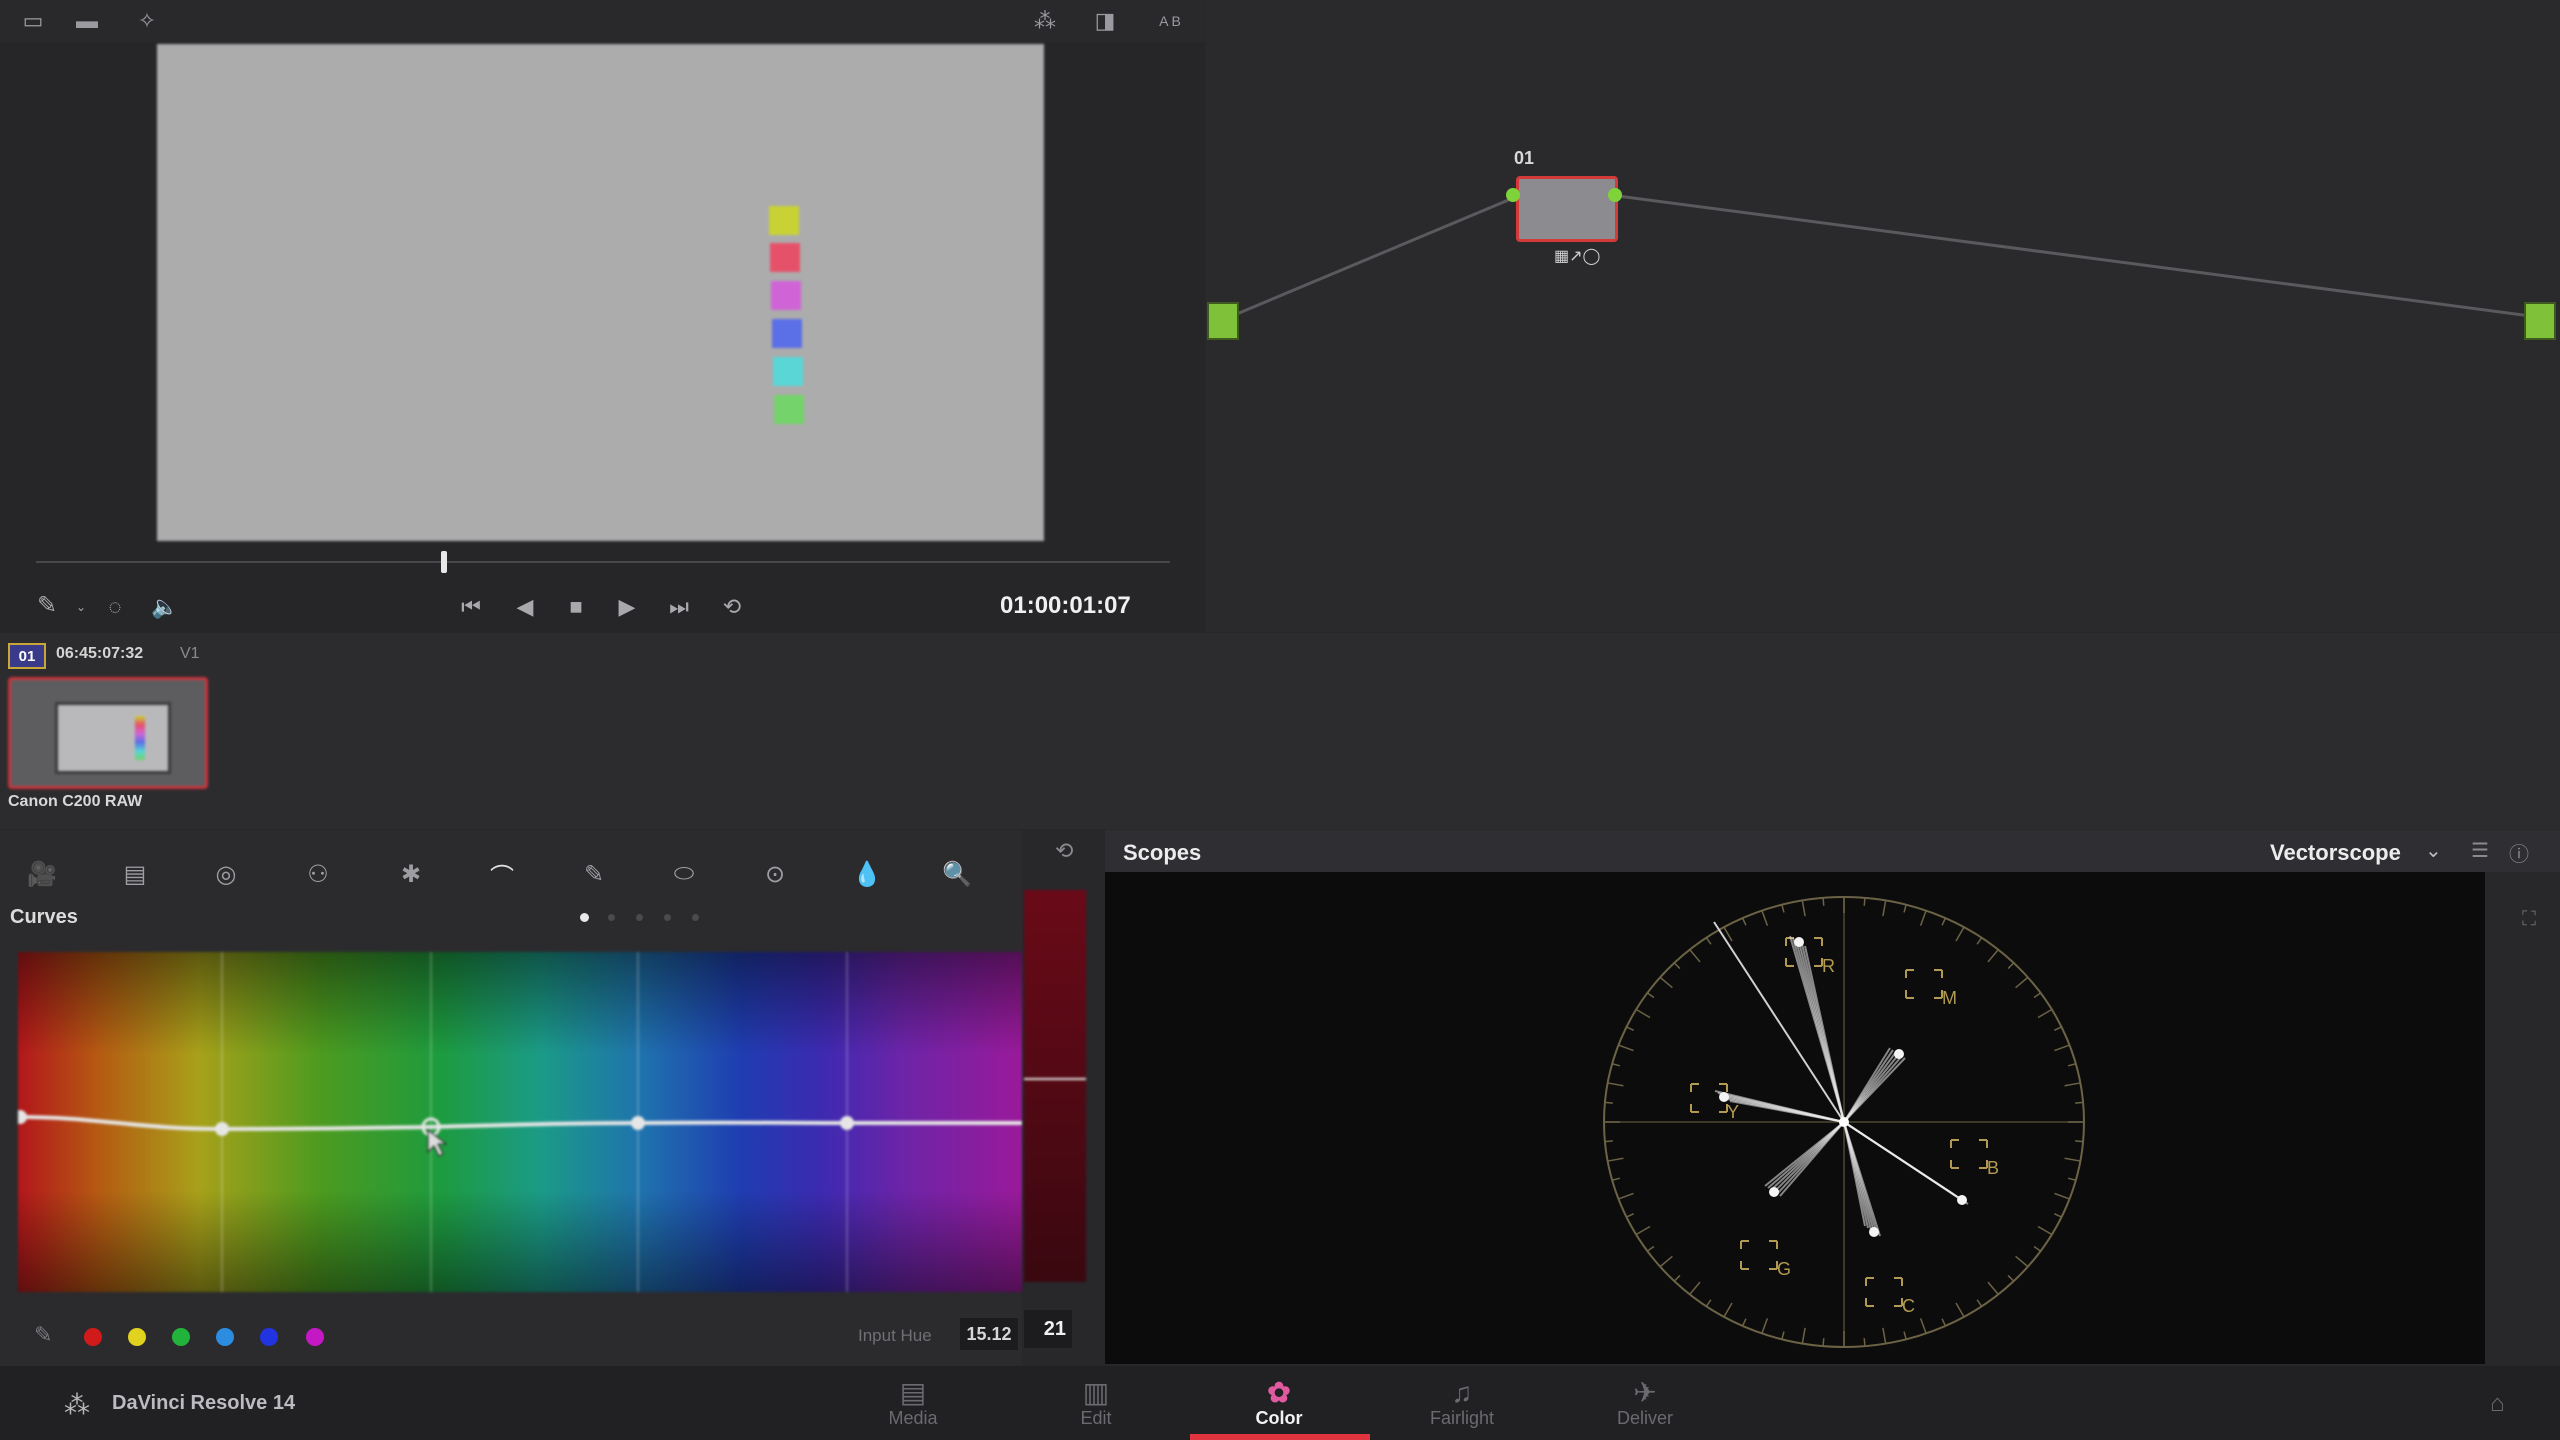 Image resolution: width=2560 pixels, height=1440 pixels. Describe the element at coordinates (147, 21) in the screenshot. I see `magic-wand-icon: ✧` at that location.